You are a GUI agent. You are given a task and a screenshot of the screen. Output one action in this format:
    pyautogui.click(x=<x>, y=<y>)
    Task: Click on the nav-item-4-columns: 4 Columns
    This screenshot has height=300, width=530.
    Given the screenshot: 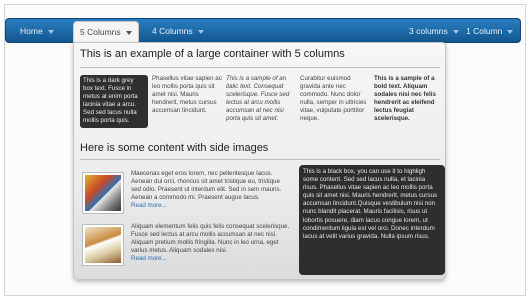 What is the action you would take?
    pyautogui.click(x=178, y=31)
    